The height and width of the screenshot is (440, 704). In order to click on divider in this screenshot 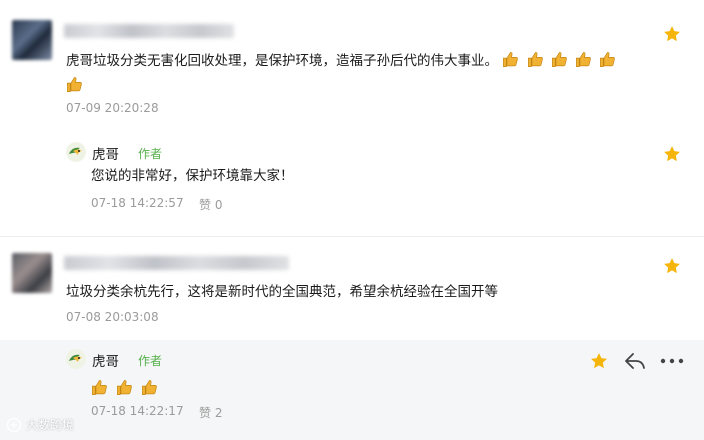, I will do `click(352, 236)`.